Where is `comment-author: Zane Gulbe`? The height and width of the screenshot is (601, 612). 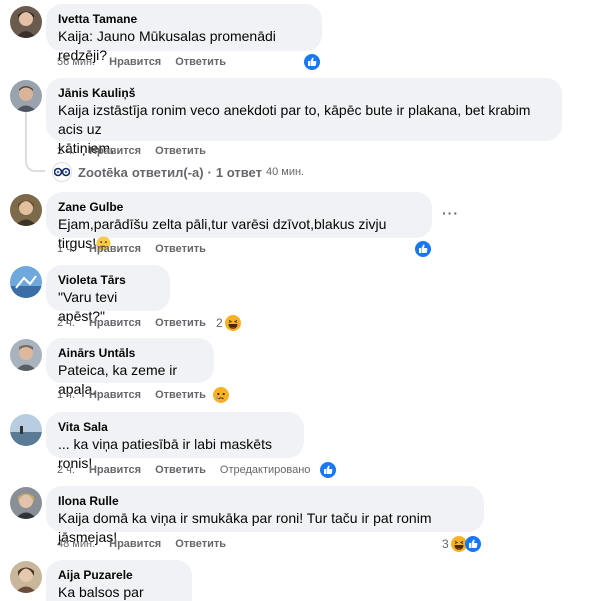
comment-author: Zane Gulbe is located at coordinates (239, 207).